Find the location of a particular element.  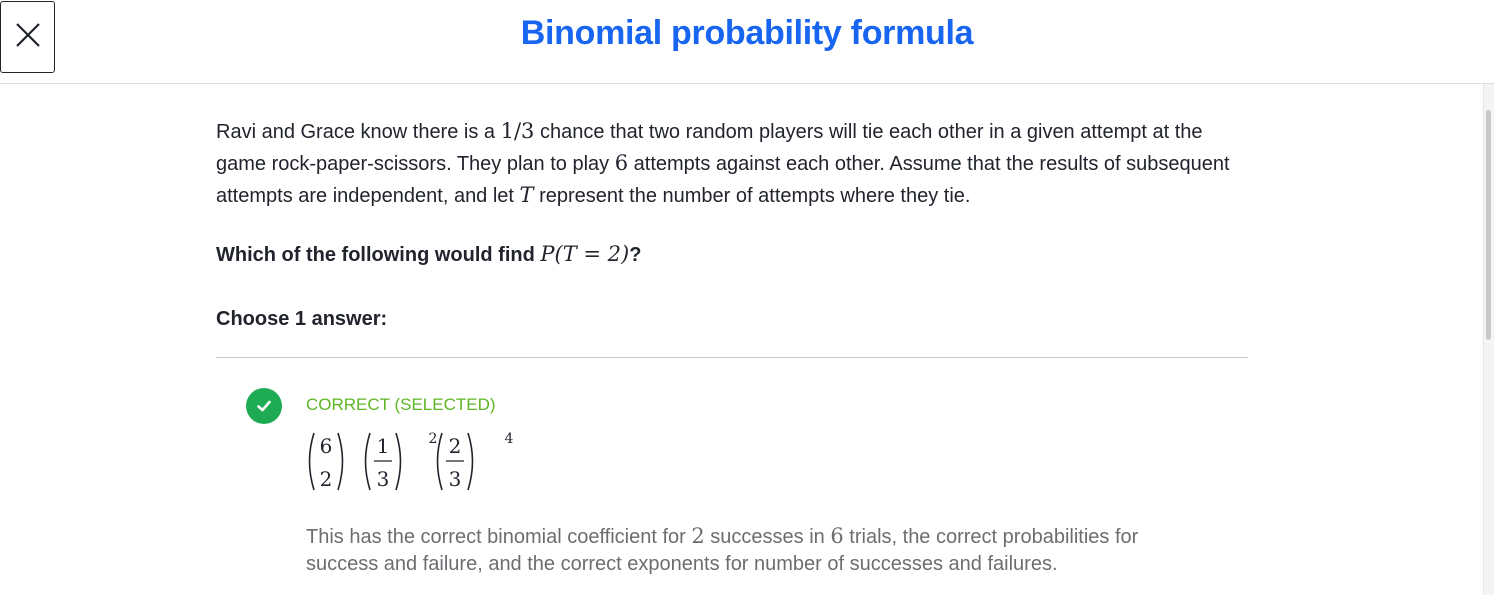

answer-status: CORRECT (SELECTED) is located at coordinates (401, 404).